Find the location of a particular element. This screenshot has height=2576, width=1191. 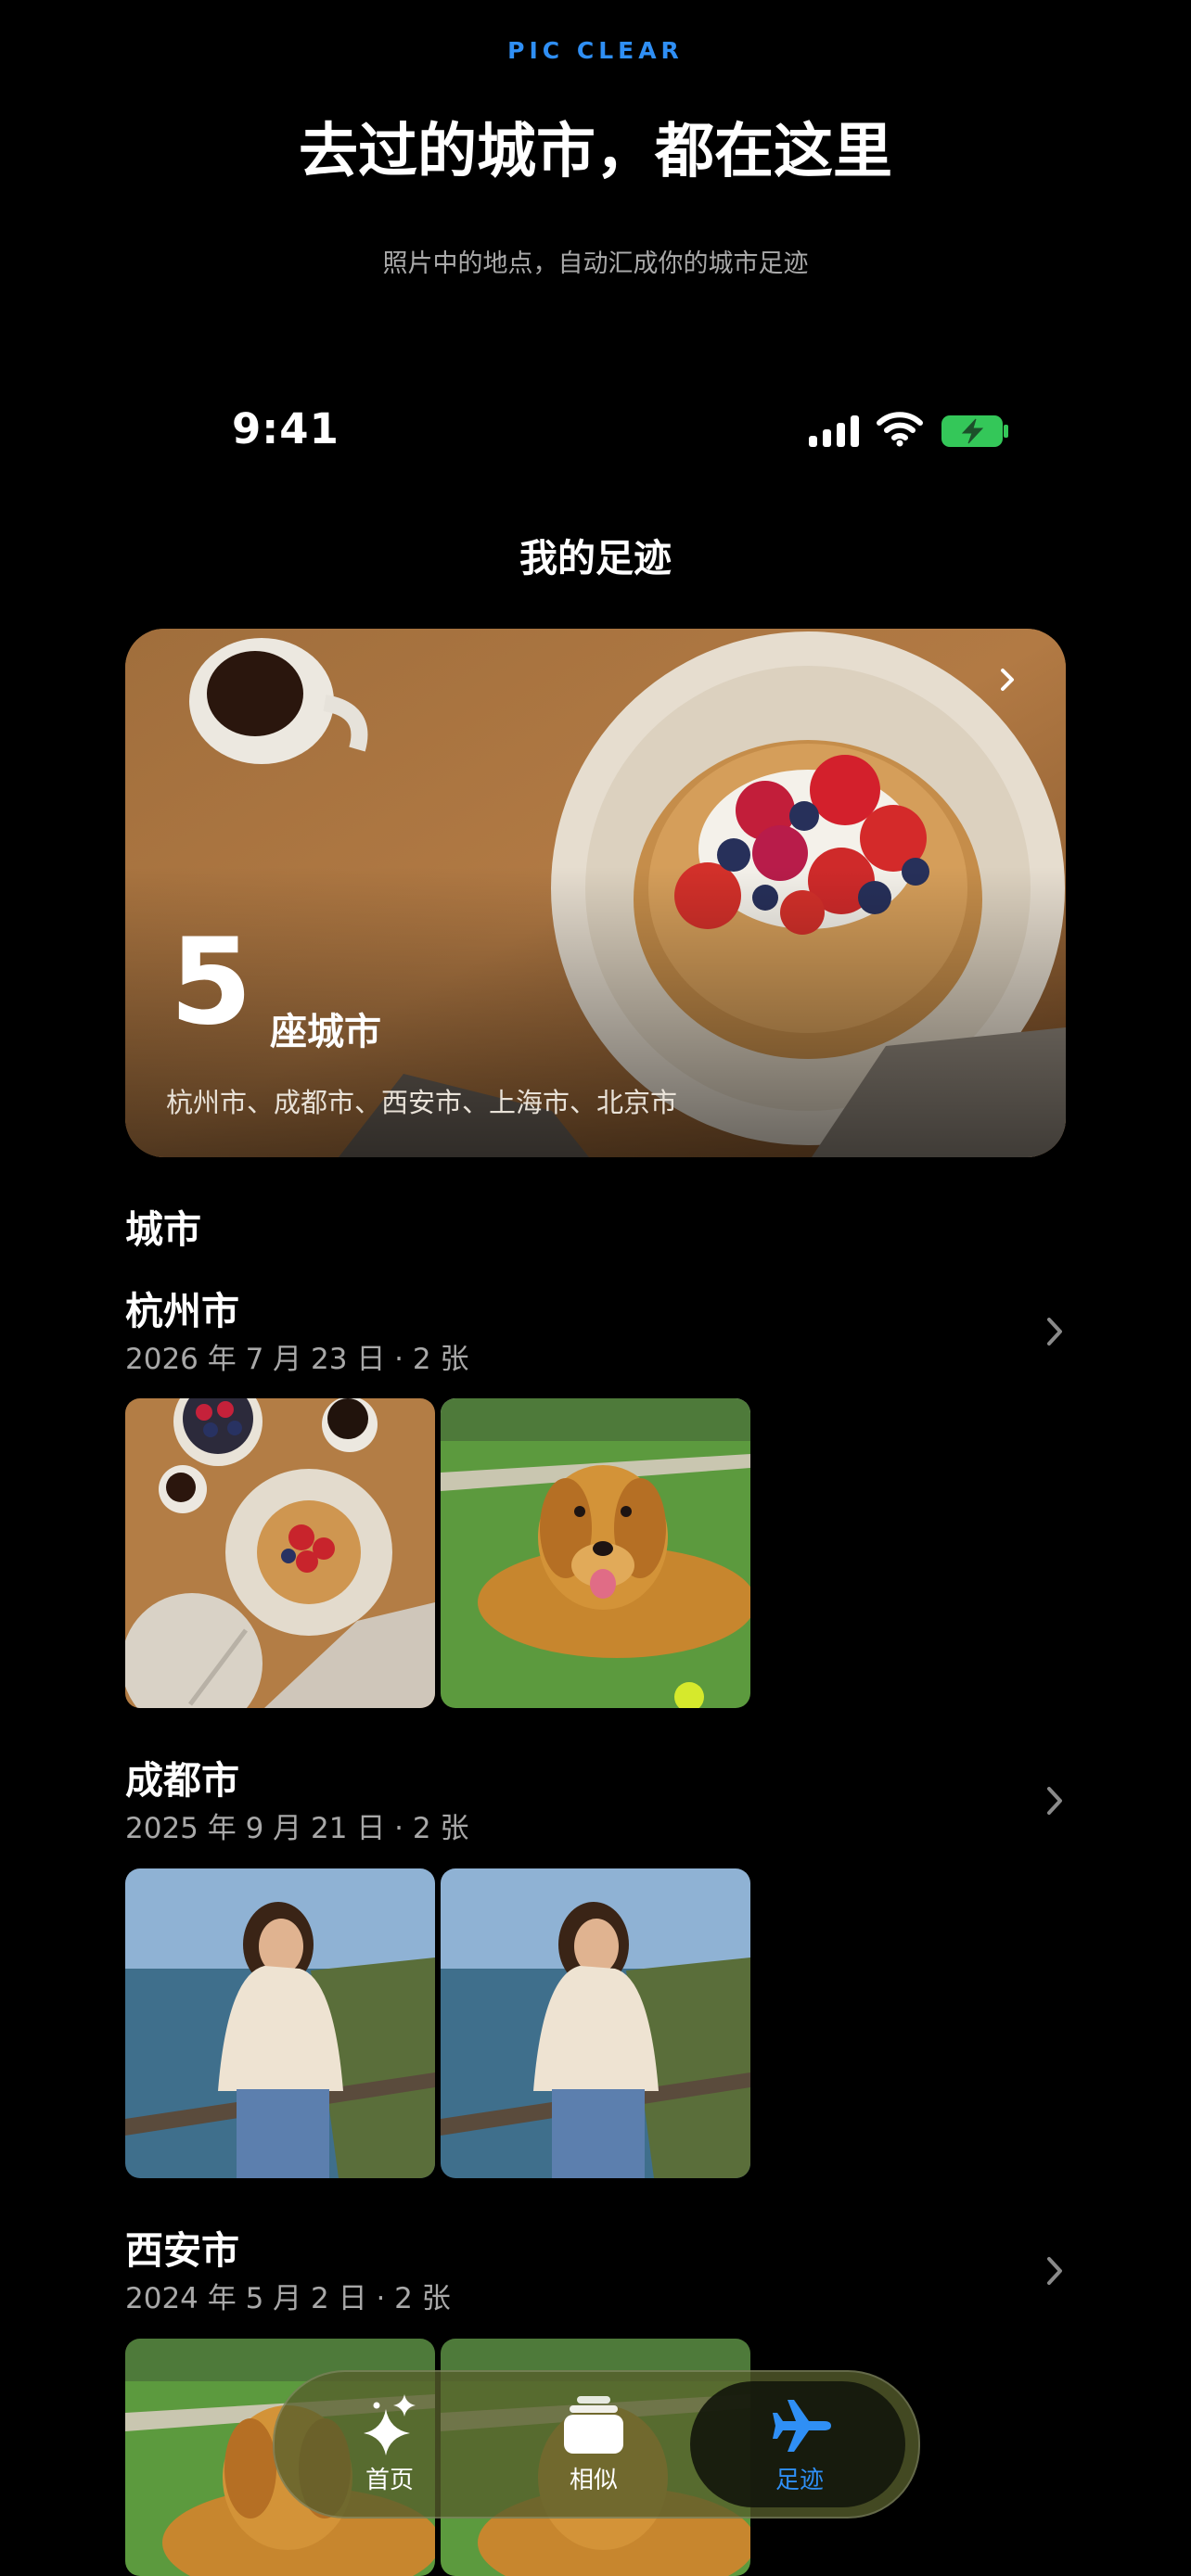

tab-footprint: 足迹 is located at coordinates (800, 2445).